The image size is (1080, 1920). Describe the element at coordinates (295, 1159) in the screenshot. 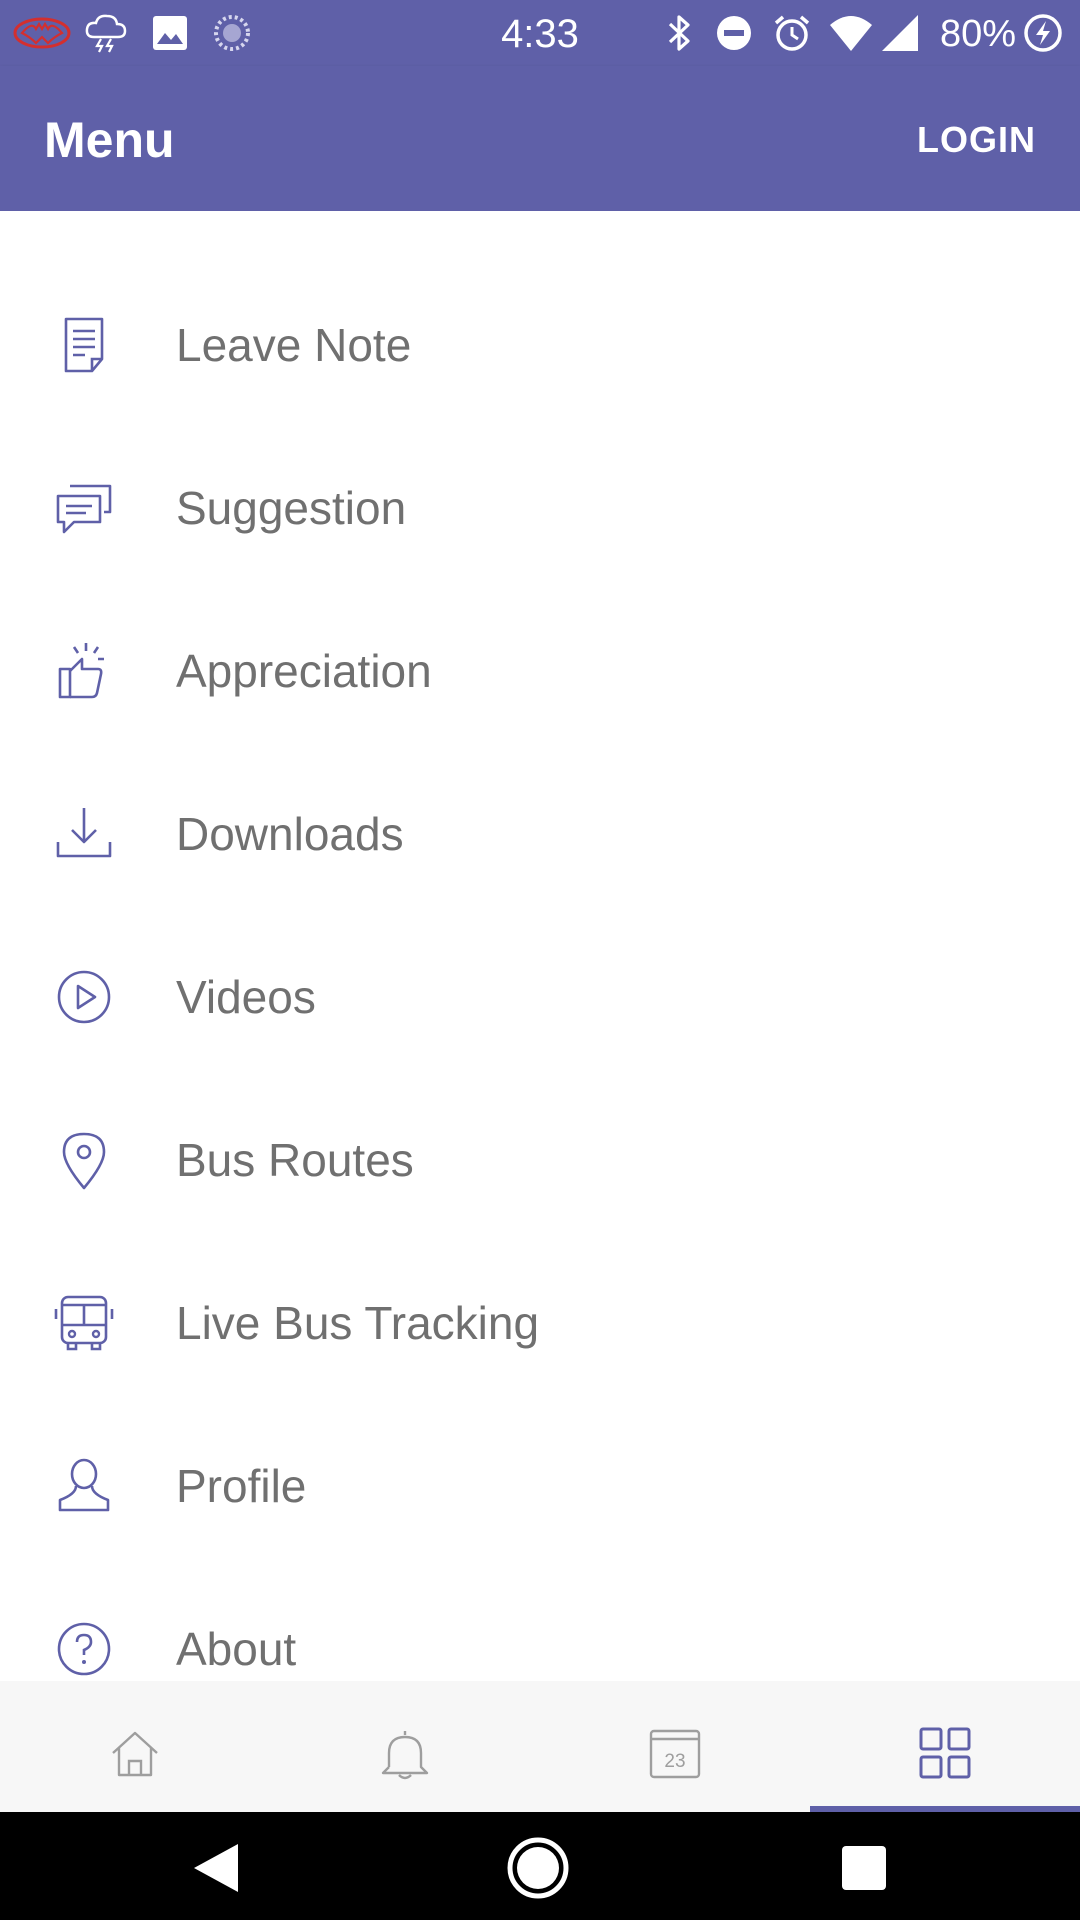

I see `menu-item-label: Bus Routes` at that location.